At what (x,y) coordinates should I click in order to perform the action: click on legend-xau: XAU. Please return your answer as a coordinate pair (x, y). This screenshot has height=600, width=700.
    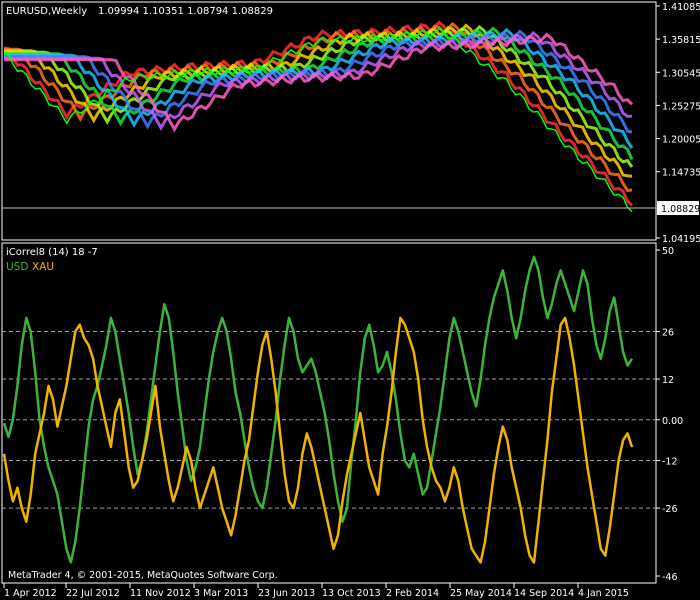
    Looking at the image, I should click on (43, 267).